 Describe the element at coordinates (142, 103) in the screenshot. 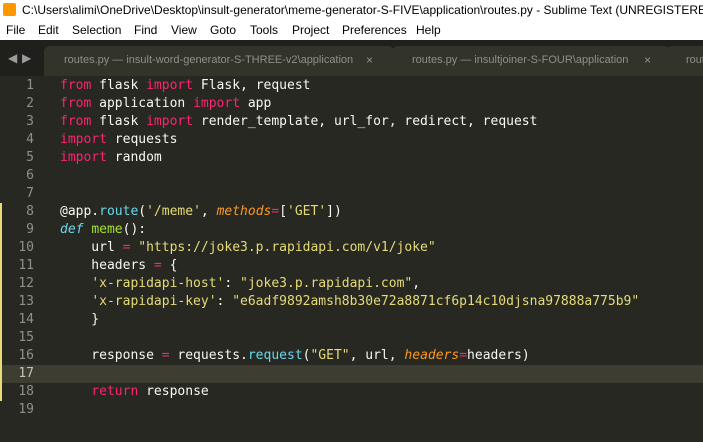

I see `code-token: application` at that location.